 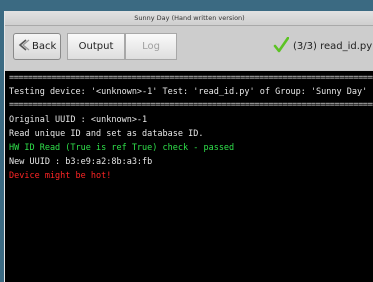 I want to click on warning-line: Device might be hot!, so click(x=60, y=176).